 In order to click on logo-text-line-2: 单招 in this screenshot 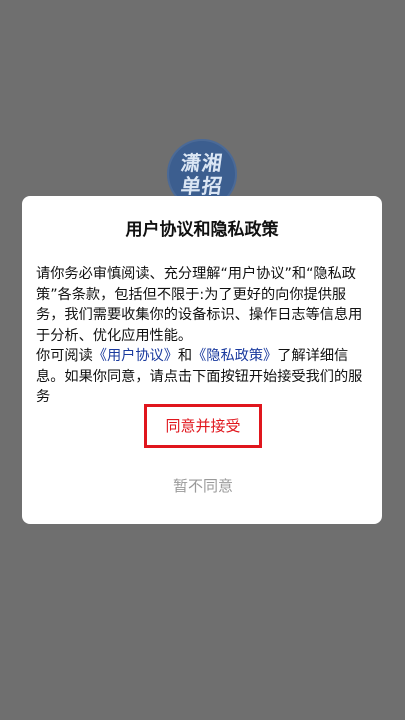, I will do `click(202, 185)`.